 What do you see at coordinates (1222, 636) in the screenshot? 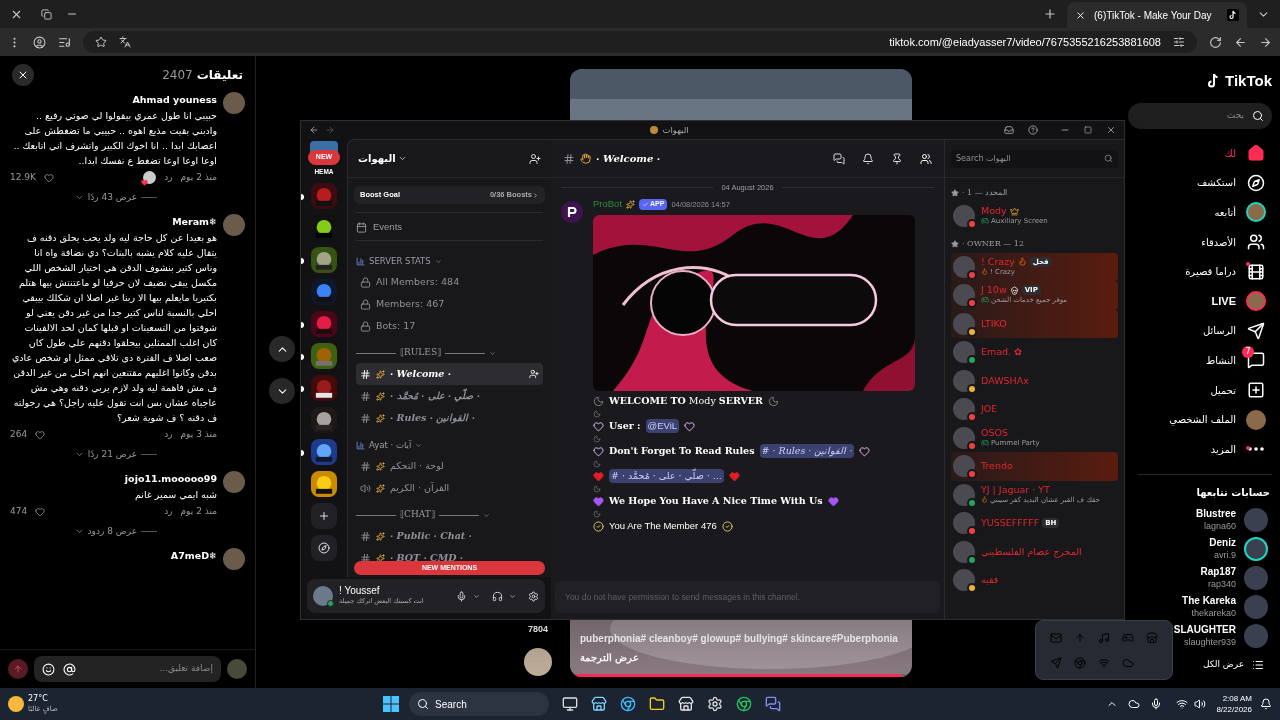
I see `account-item: SLAUGHTER slaughter939` at bounding box center [1222, 636].